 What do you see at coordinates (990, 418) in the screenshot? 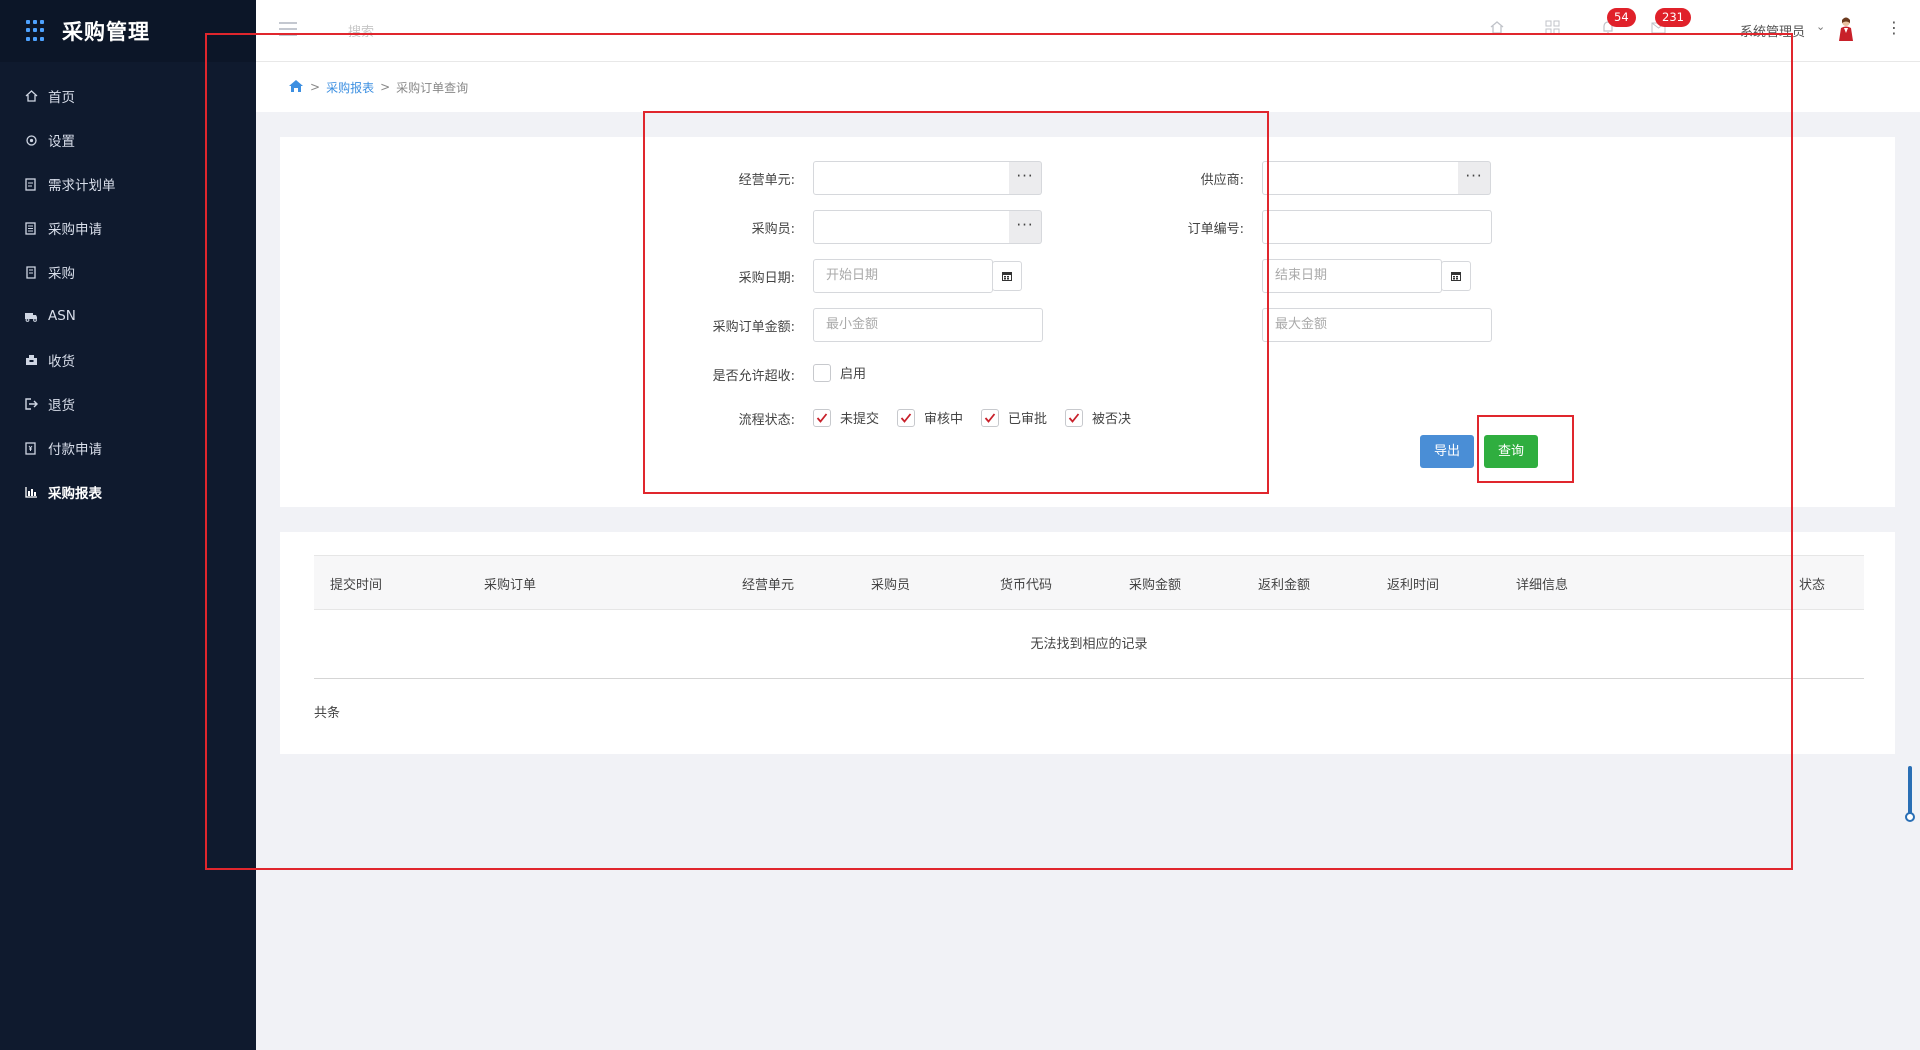
I see `status-checkbox-approved` at bounding box center [990, 418].